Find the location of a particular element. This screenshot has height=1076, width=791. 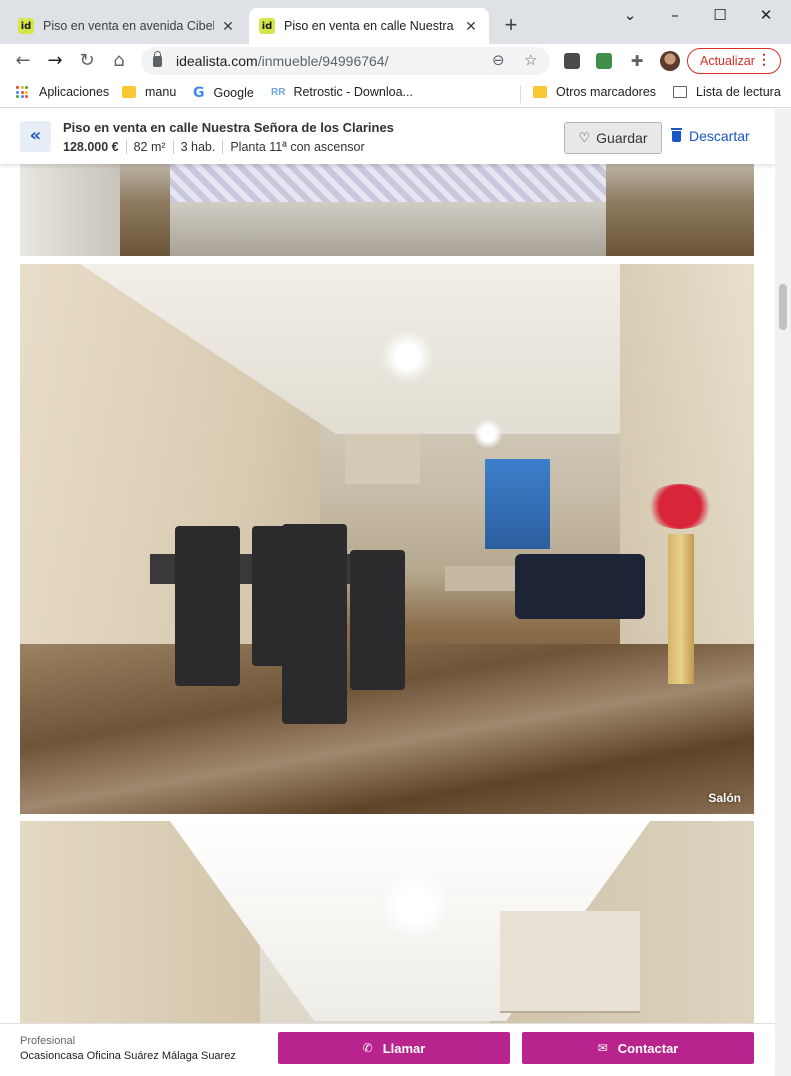

address-bar: idealista.com/inmueble/94996764/ ⊖ ☆ is located at coordinates (345, 61).